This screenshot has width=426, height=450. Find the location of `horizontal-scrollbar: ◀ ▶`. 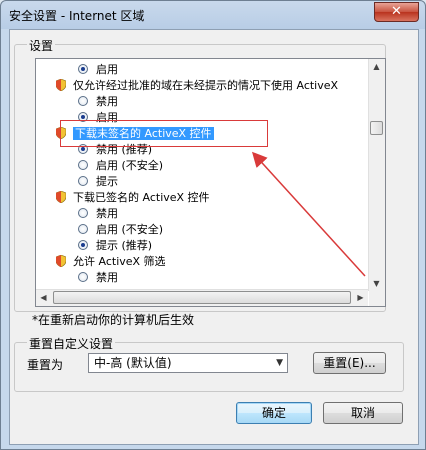

horizontal-scrollbar: ◀ ▶ is located at coordinates (202, 297).